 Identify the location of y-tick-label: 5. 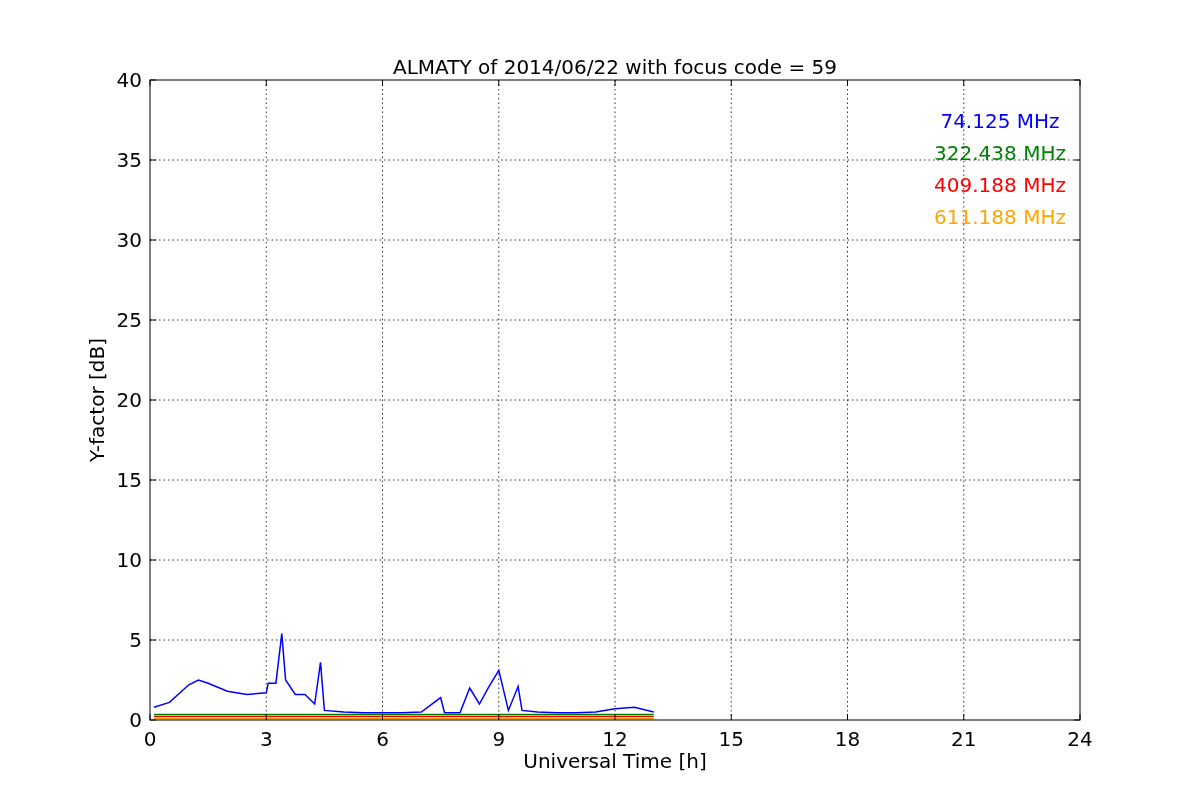
(135, 640).